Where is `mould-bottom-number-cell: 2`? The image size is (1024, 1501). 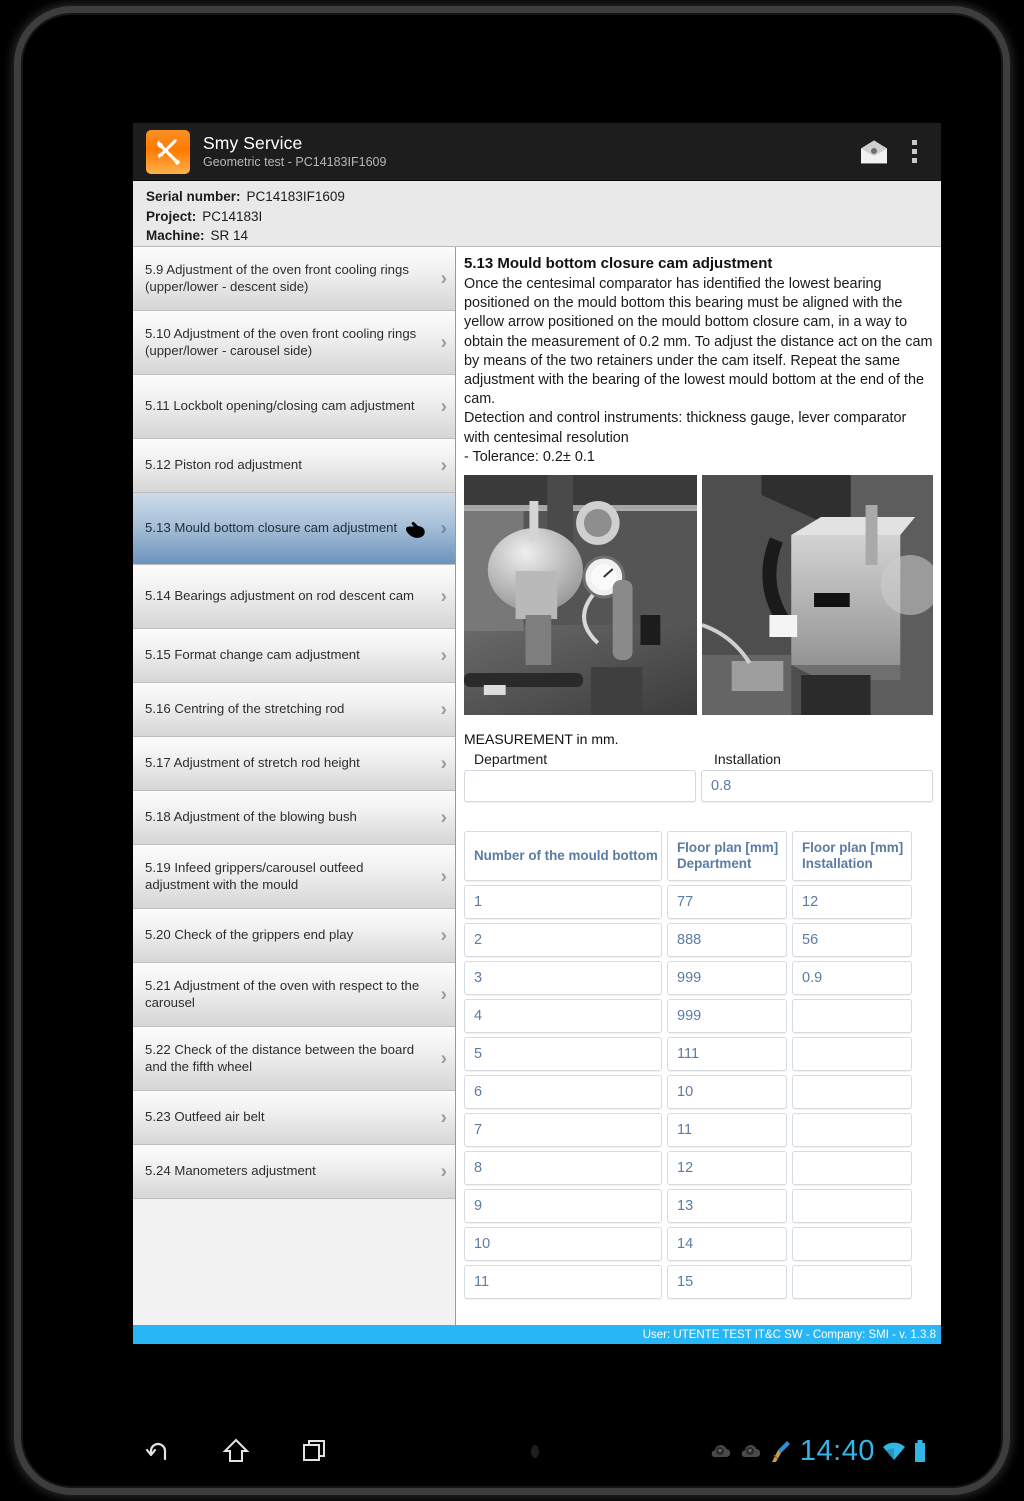
mould-bottom-number-cell: 2 is located at coordinates (563, 940).